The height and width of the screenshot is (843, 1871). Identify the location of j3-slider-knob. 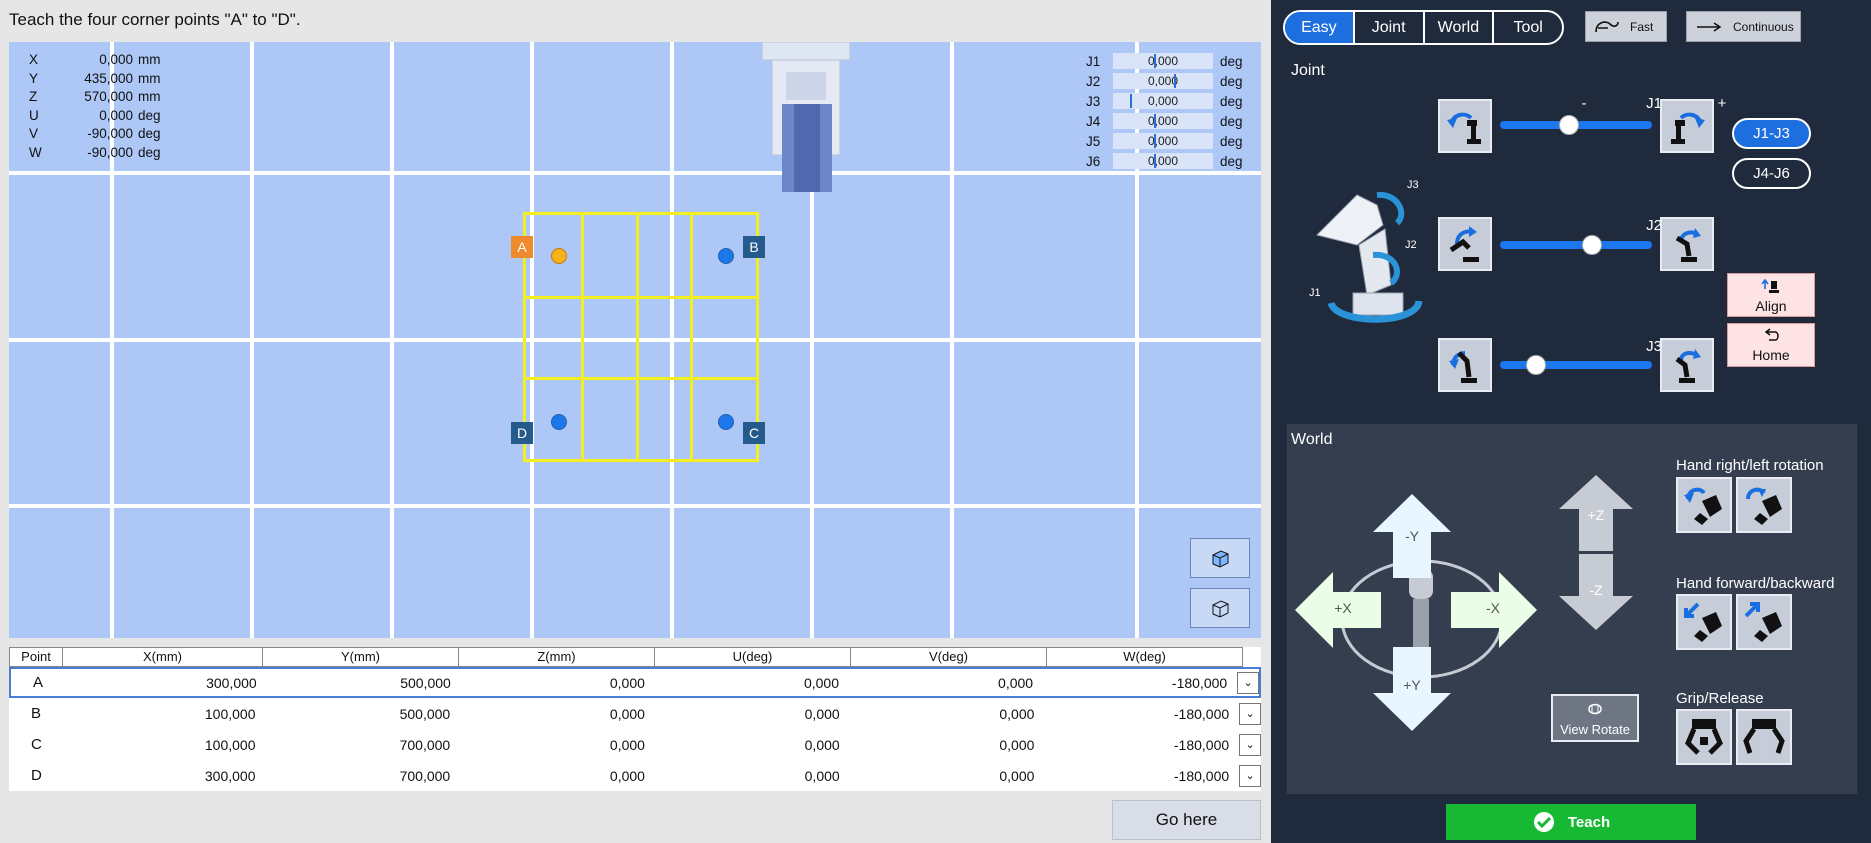
(1536, 365).